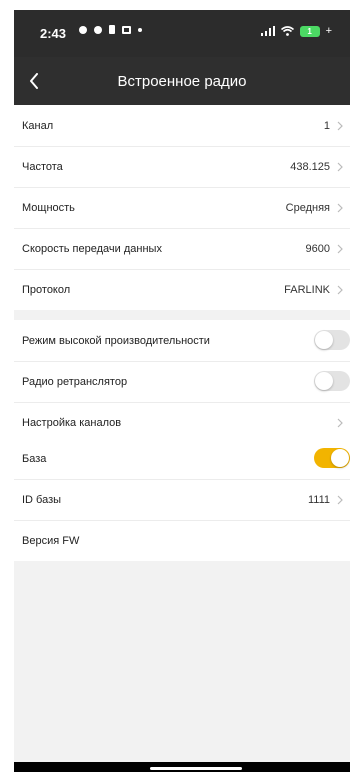  I want to click on charging-icon: +, so click(328, 31).